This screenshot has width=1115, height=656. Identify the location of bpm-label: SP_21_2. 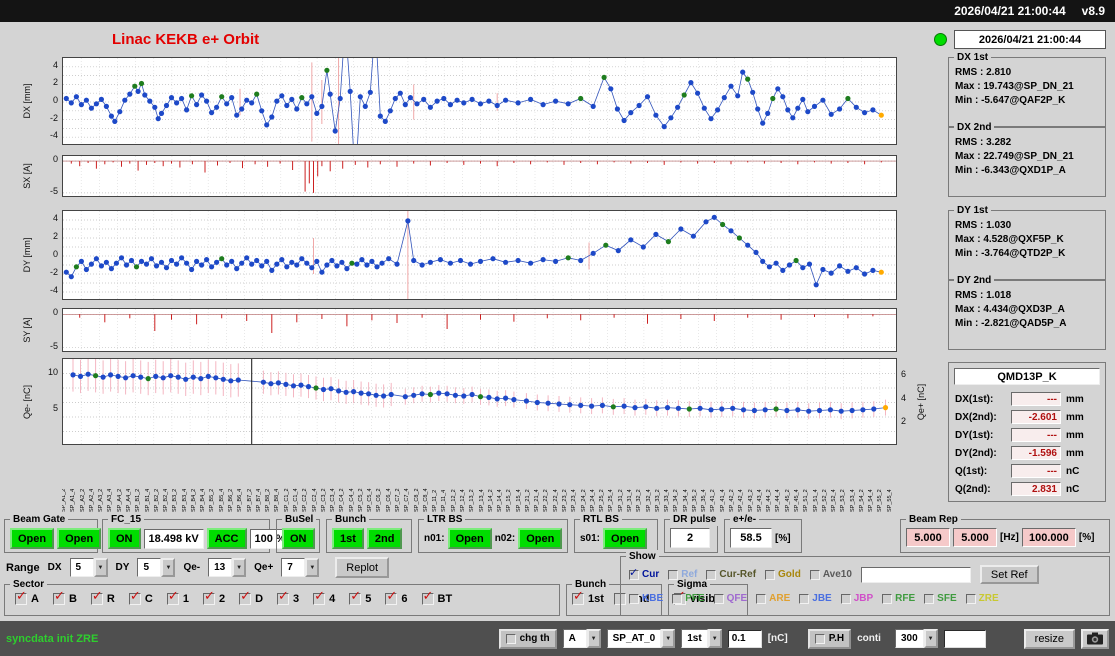
(527, 500).